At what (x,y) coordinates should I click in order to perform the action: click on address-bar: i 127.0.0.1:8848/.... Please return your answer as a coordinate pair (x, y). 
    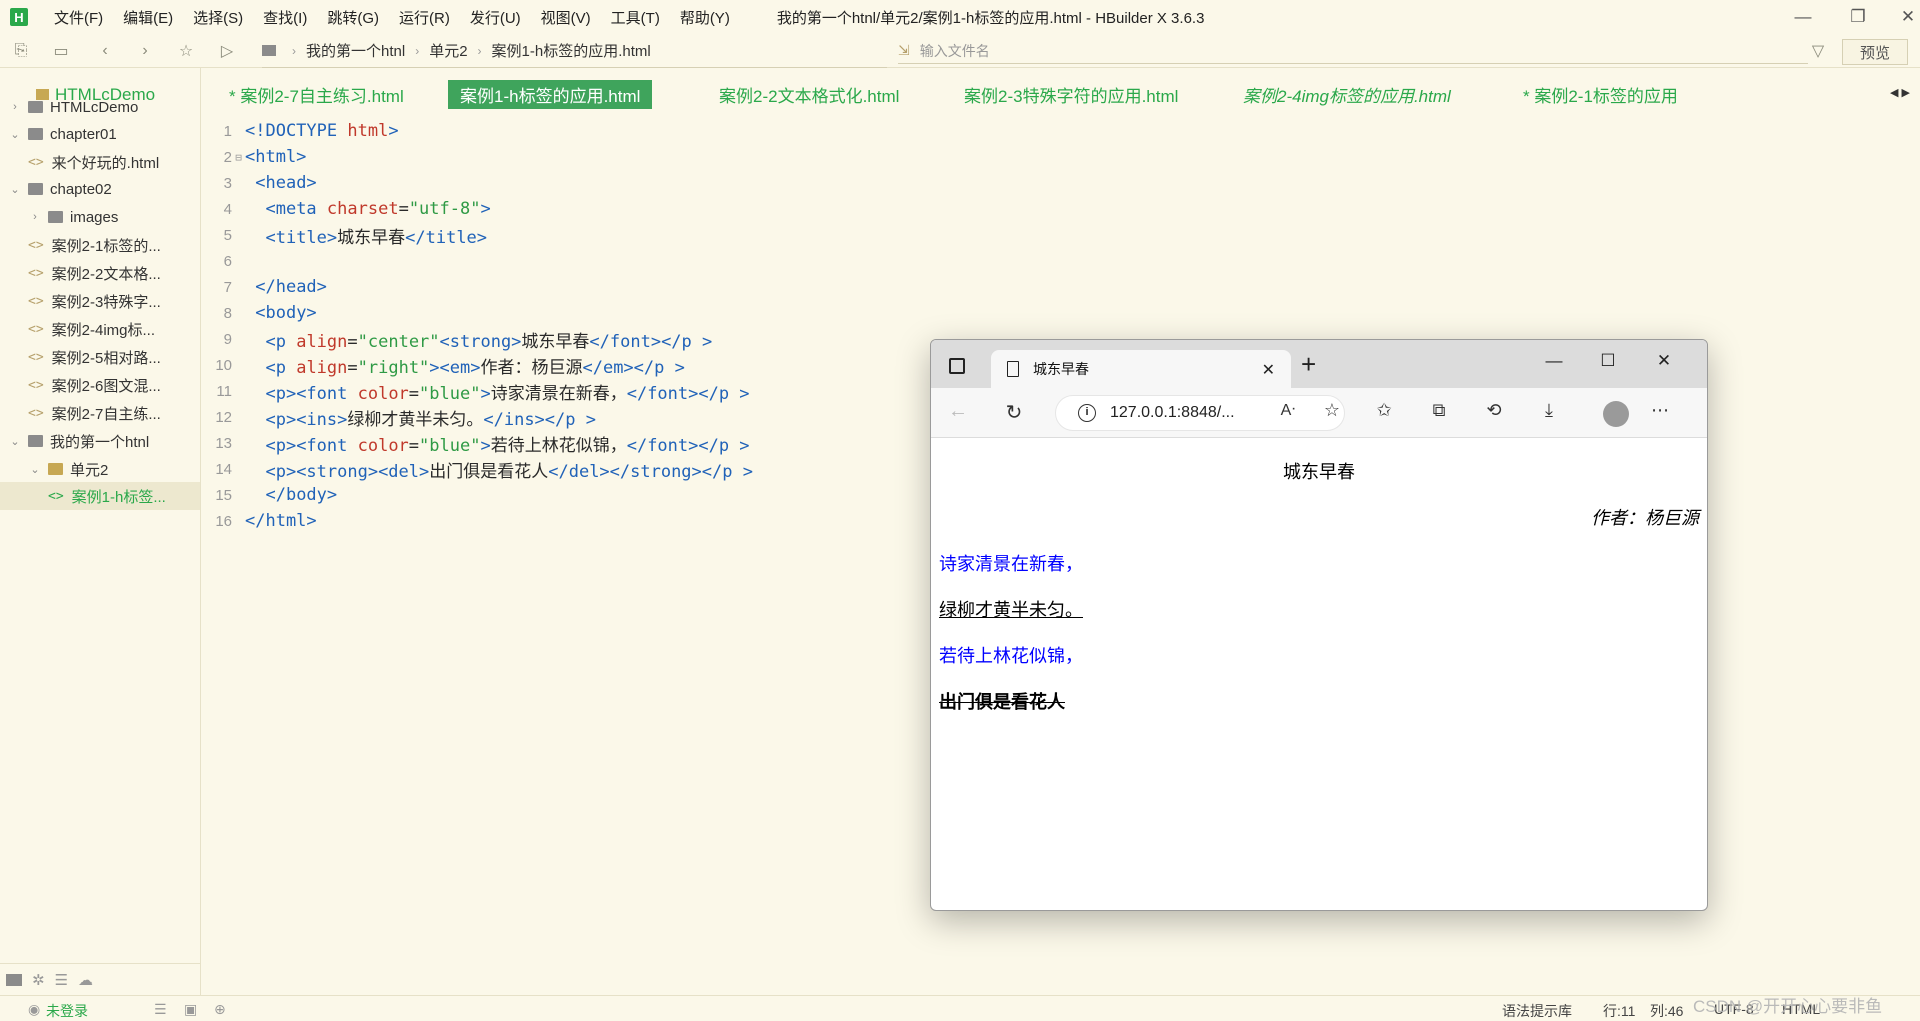
    Looking at the image, I should click on (1200, 413).